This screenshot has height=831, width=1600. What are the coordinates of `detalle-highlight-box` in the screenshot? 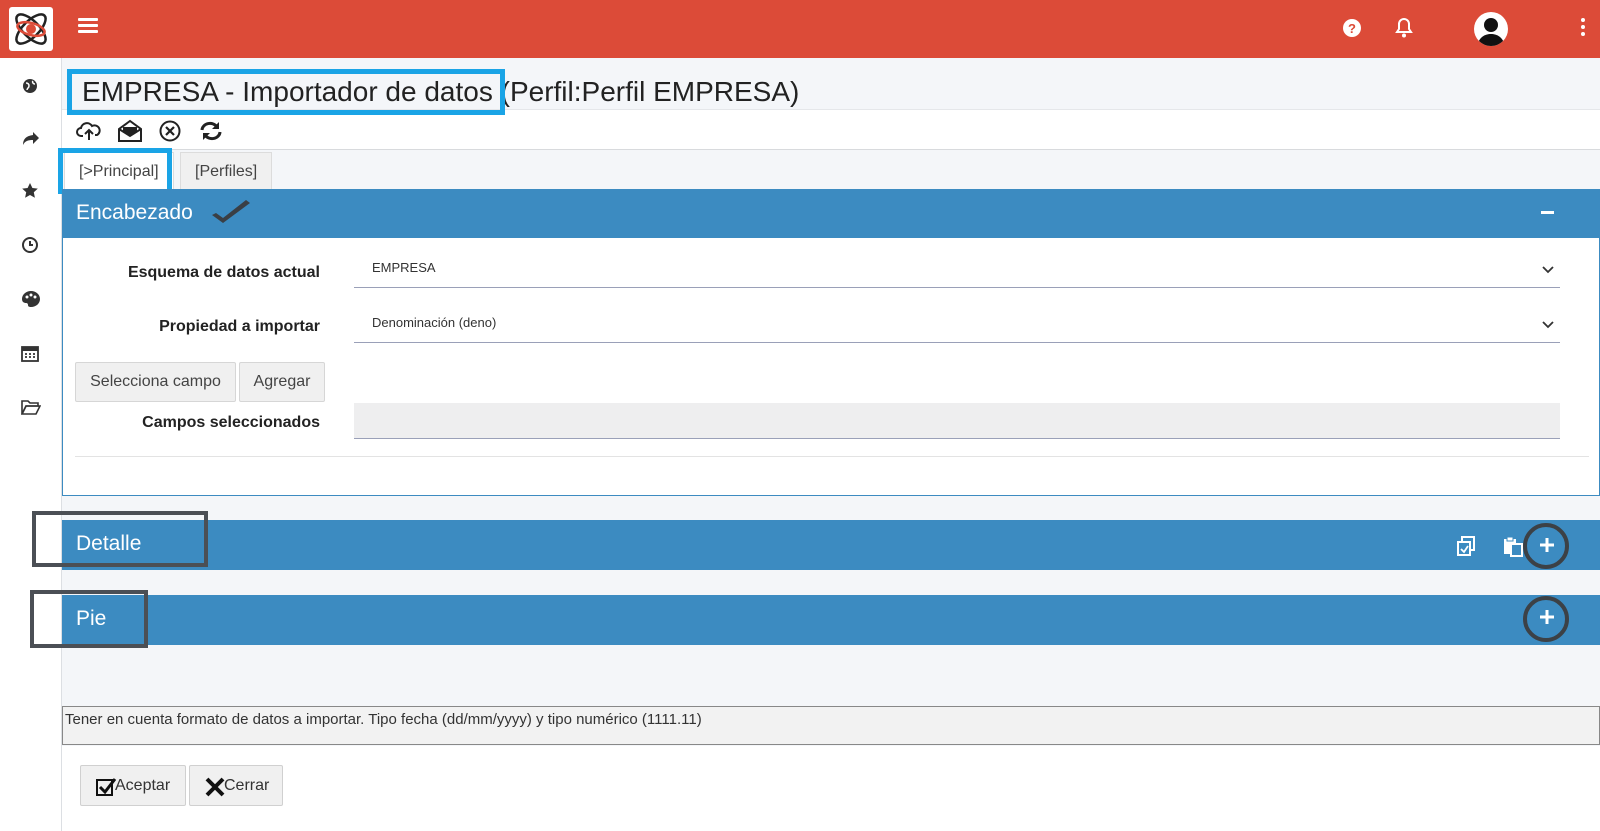 It's located at (120, 539).